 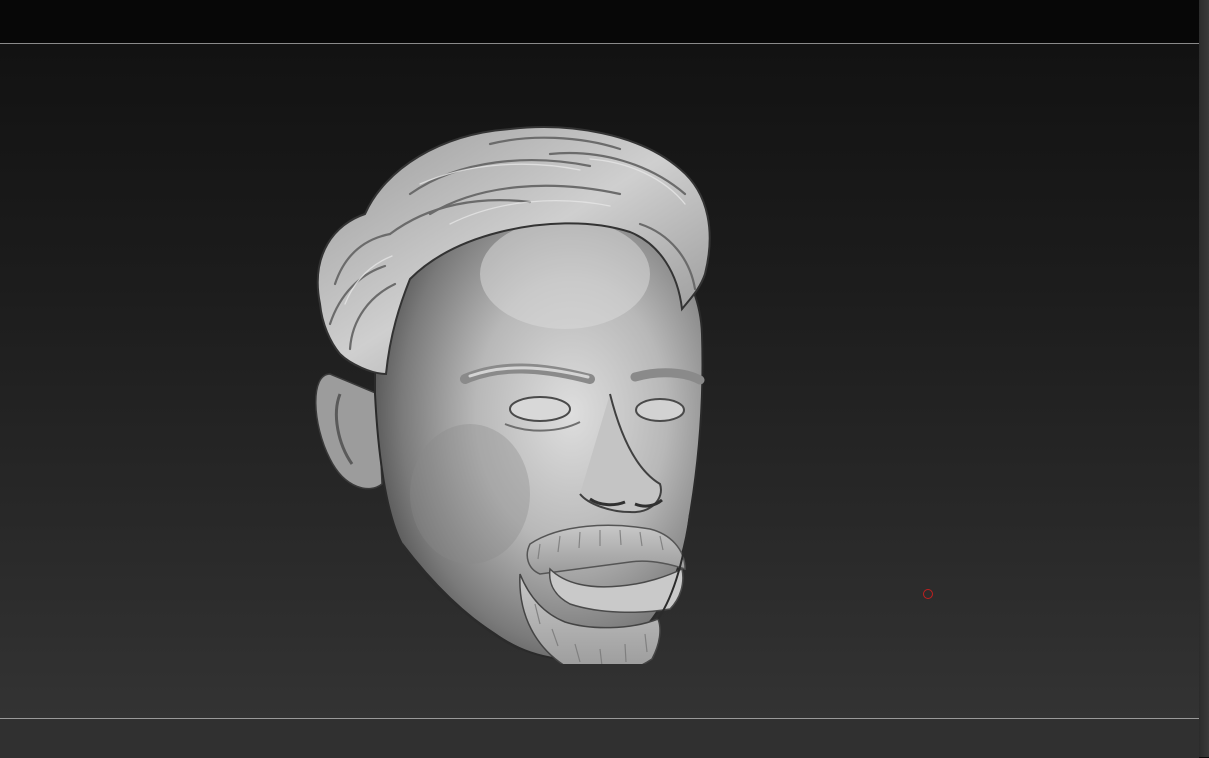 I want to click on brush-cursor-ring-icon, so click(x=928, y=594).